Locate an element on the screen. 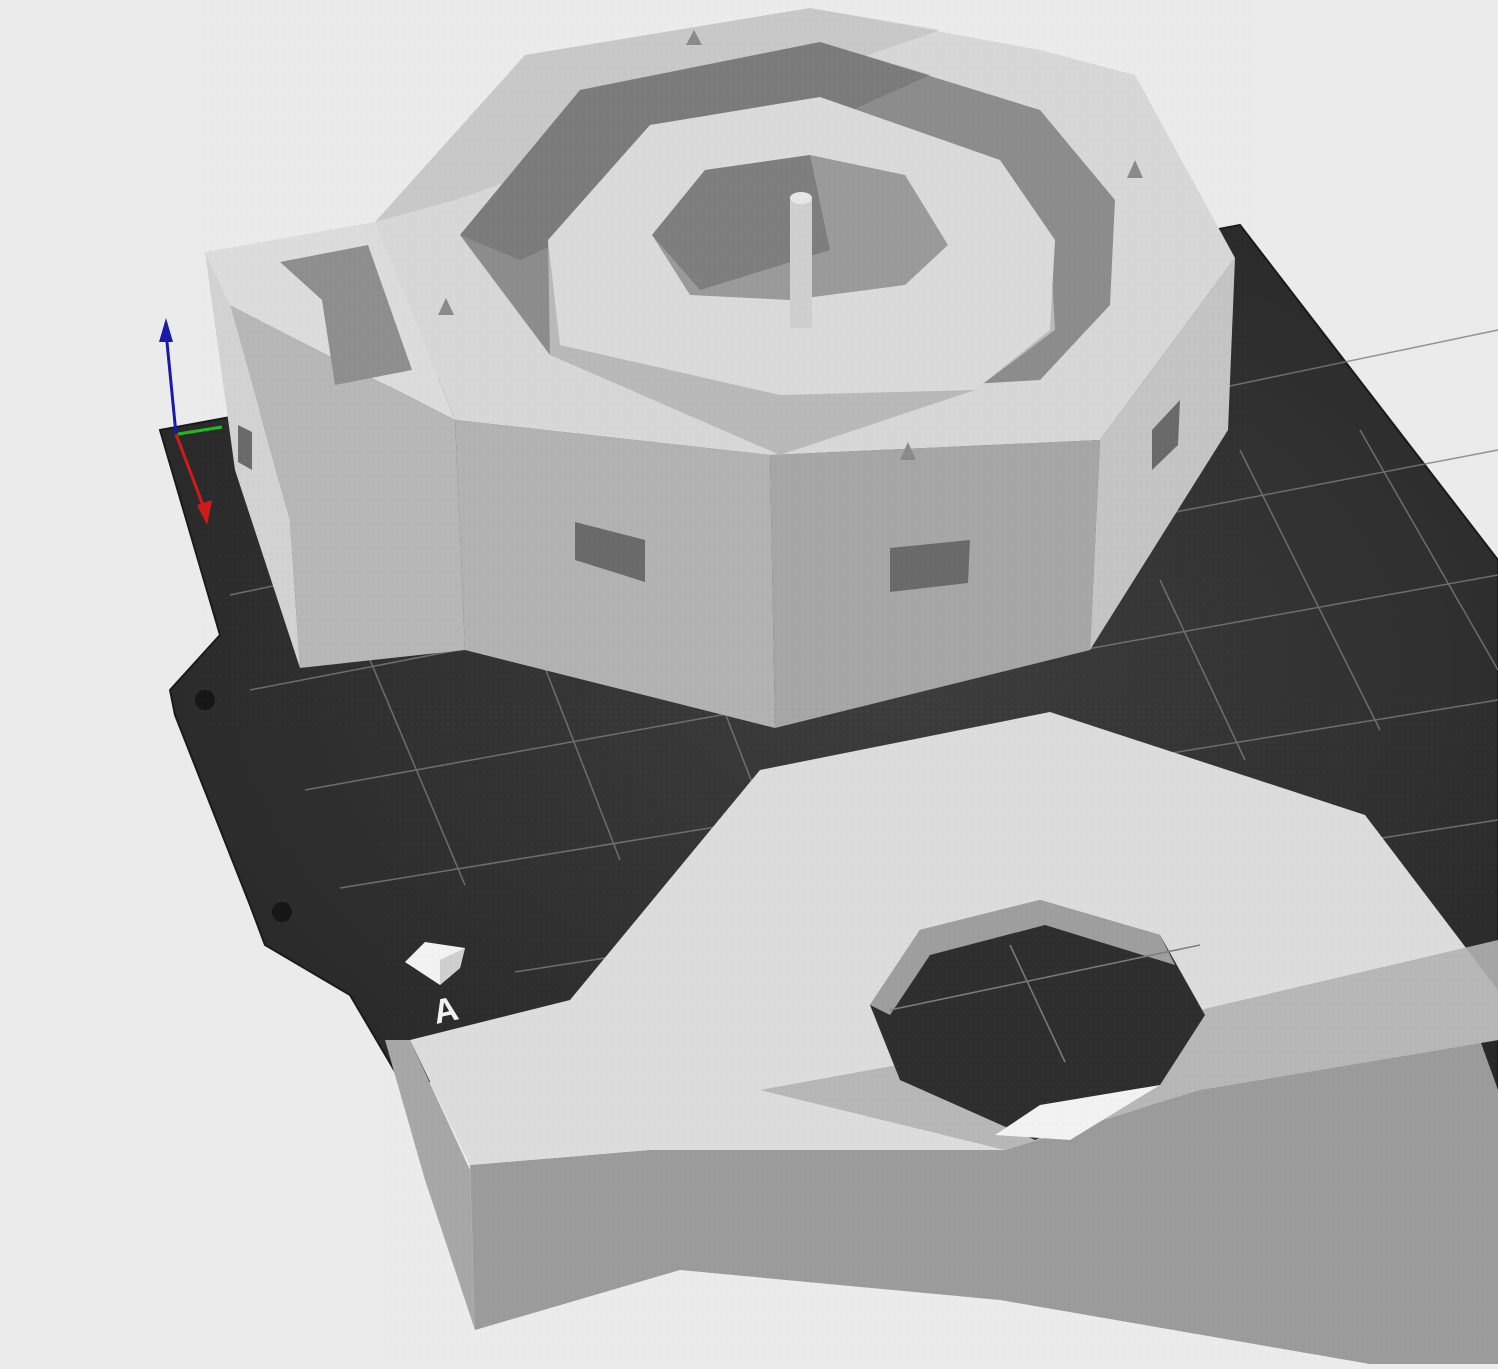 Image resolution: width=1498 pixels, height=1369 pixels. z-axis-arrow-icon is located at coordinates (166, 330).